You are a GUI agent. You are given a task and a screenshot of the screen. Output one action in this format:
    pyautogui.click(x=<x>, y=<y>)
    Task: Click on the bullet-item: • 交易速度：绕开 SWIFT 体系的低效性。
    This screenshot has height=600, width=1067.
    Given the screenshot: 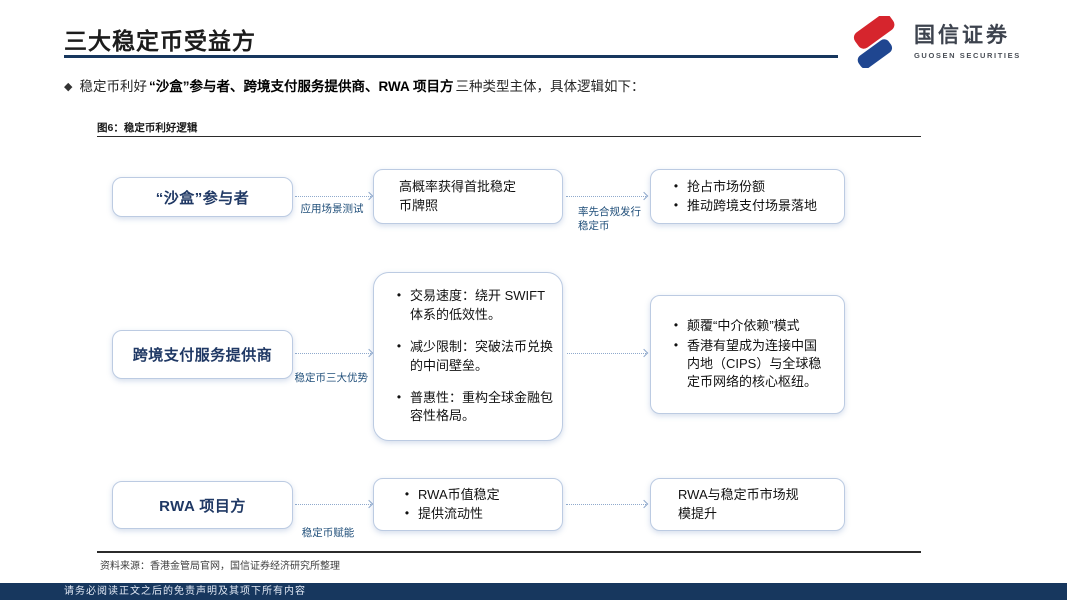 What is the action you would take?
    pyautogui.click(x=472, y=305)
    